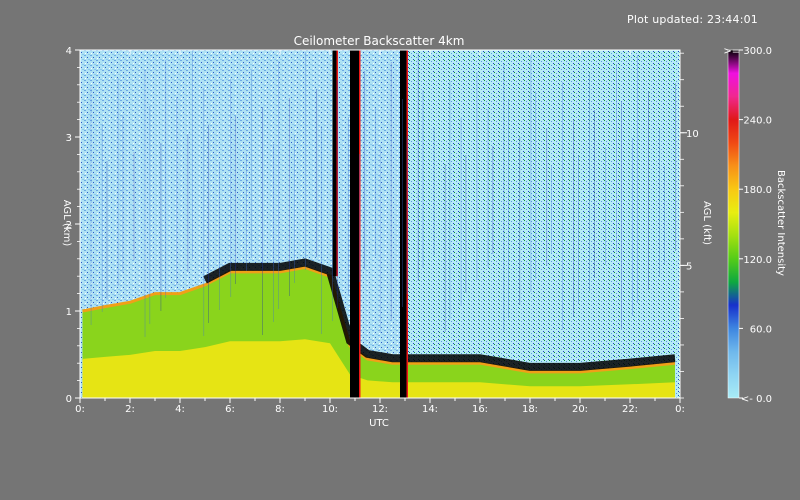  Describe the element at coordinates (280, 409) in the screenshot. I see `x-tick-label: 8:` at that location.